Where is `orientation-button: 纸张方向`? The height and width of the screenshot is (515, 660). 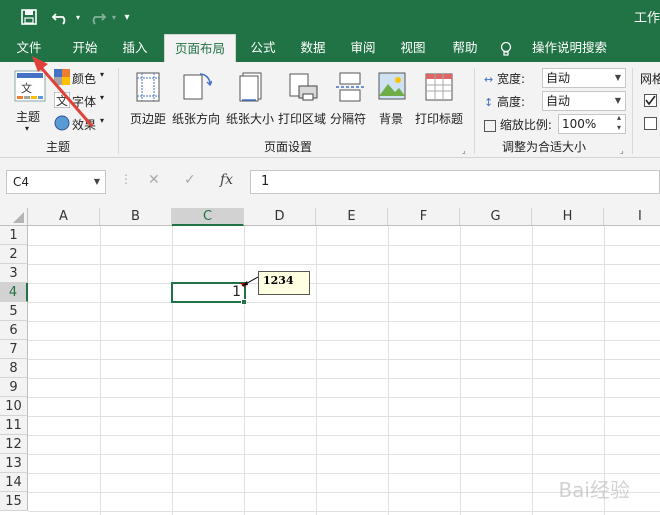 orientation-button: 纸张方向 is located at coordinates (197, 99).